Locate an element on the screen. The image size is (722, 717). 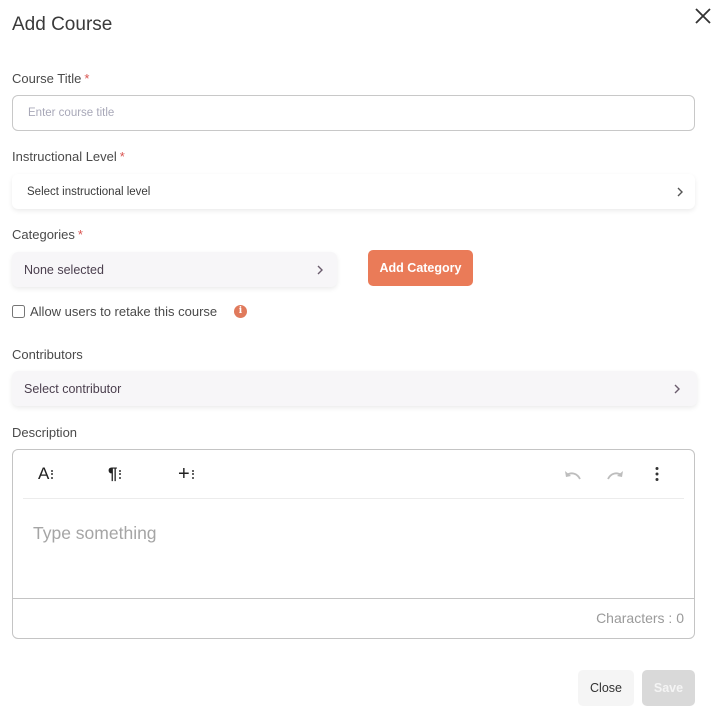
info-icon: i is located at coordinates (240, 311).